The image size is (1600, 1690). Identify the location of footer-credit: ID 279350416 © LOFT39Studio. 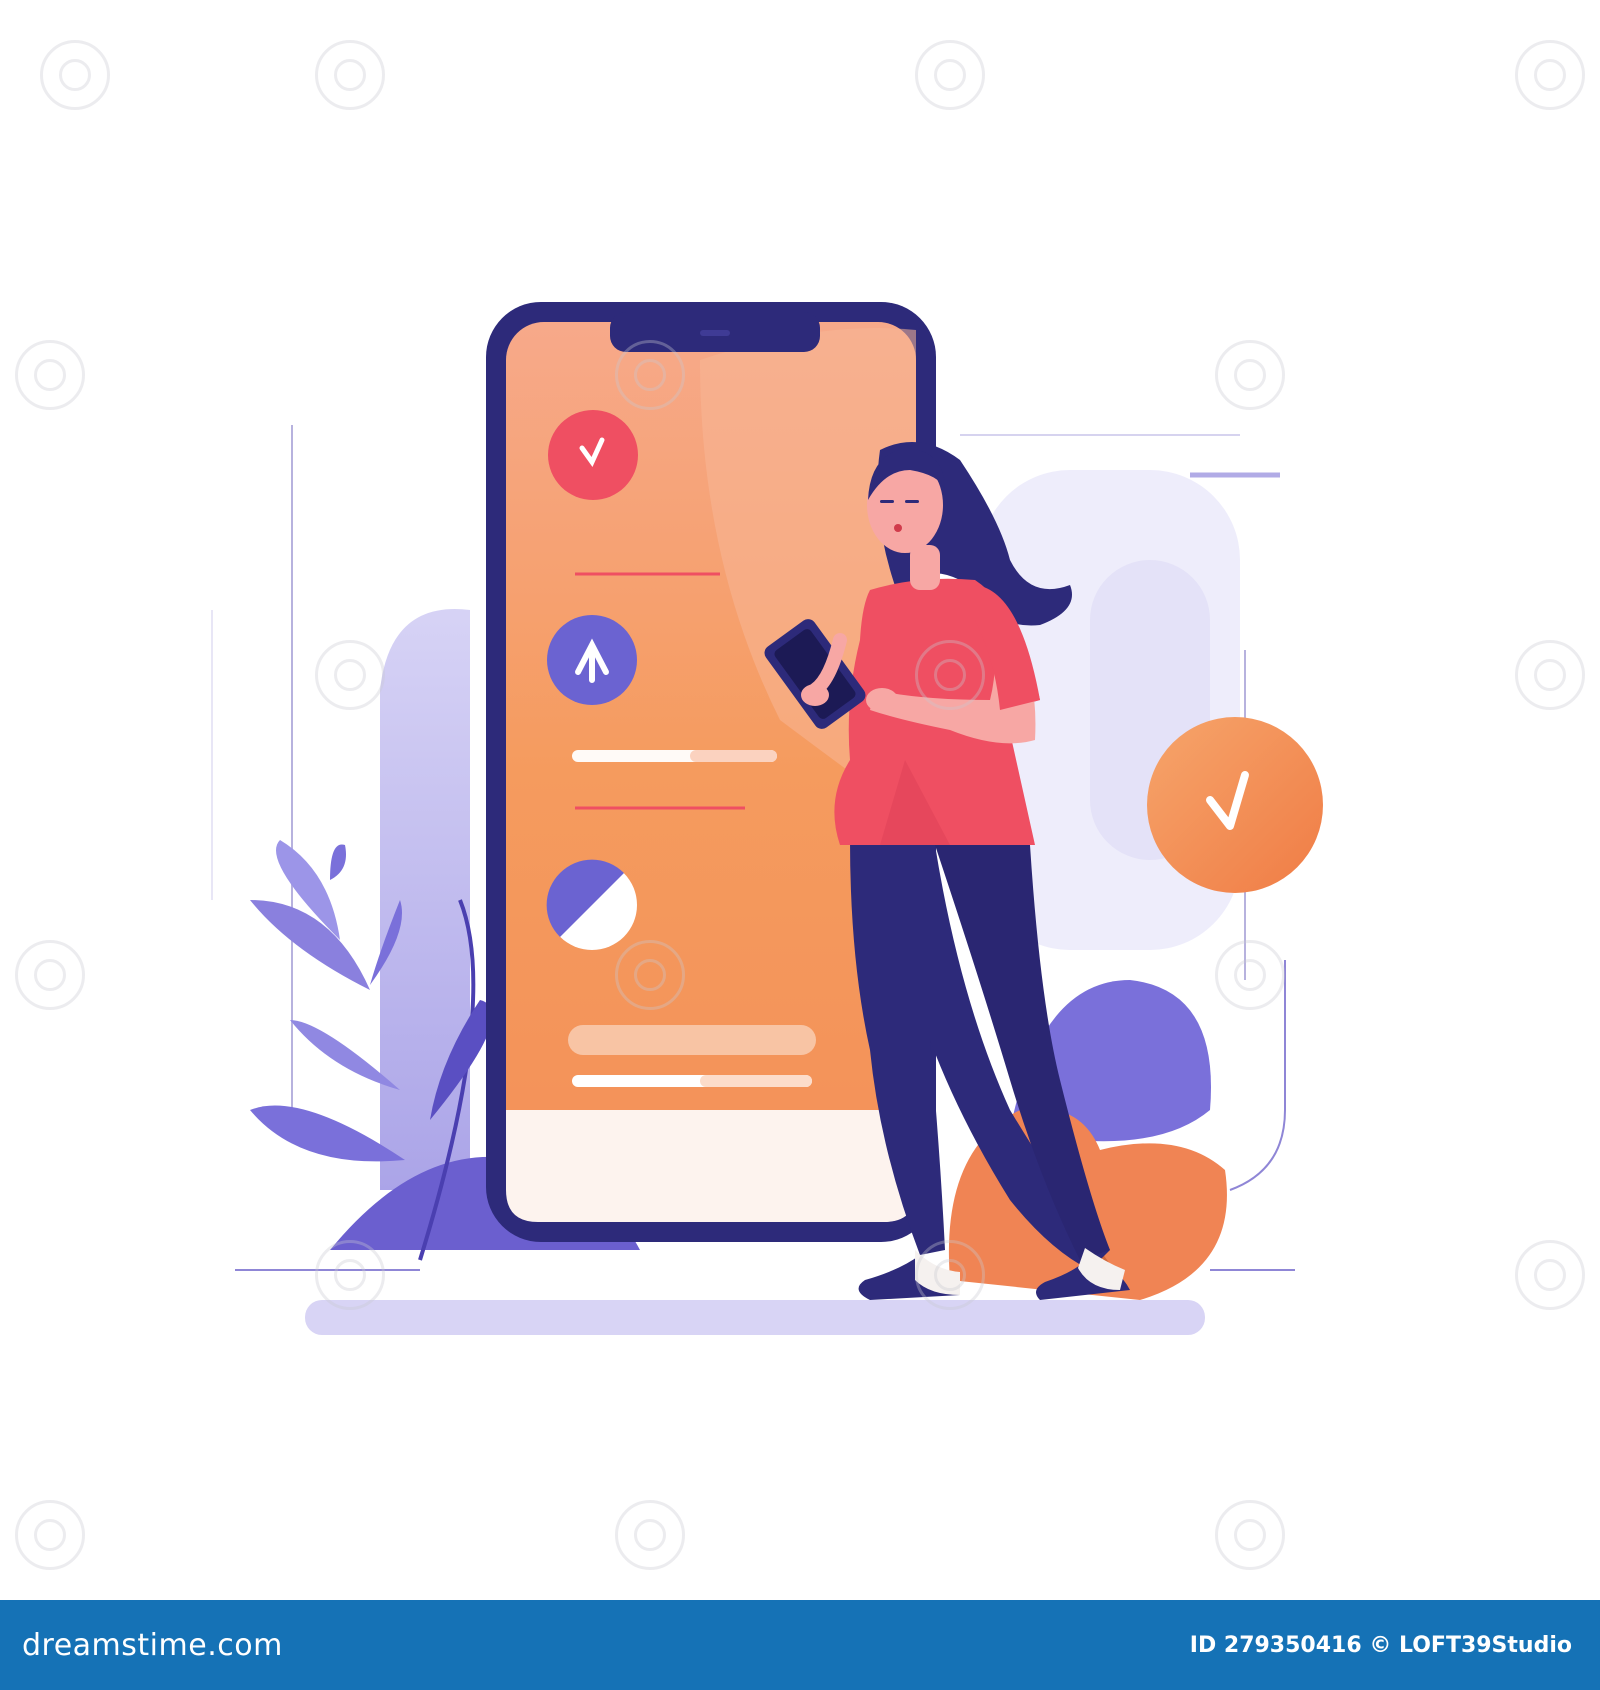
(1380, 1645).